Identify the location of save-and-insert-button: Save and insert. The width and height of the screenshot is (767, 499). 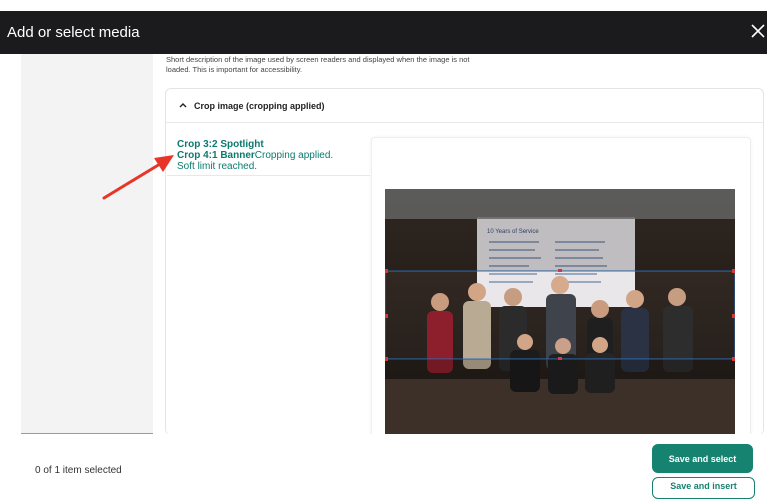
(703, 488).